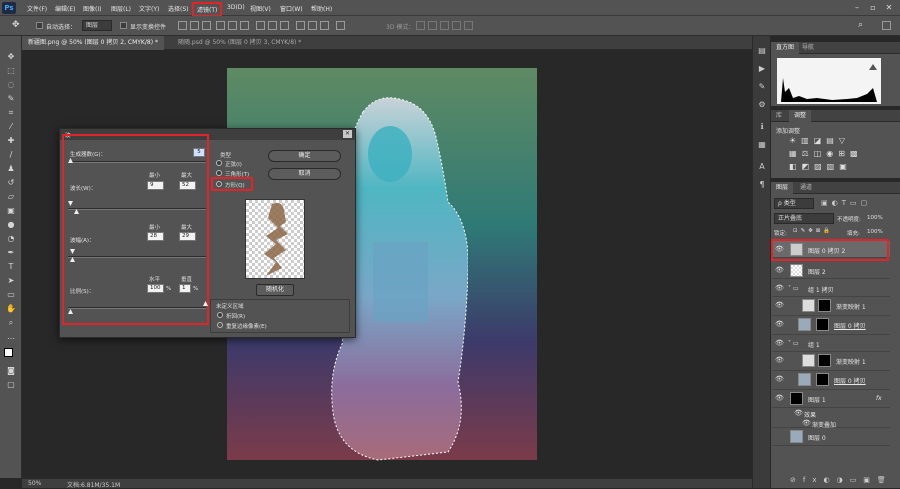  I want to click on pen-tool-icon: ✒, so click(11, 253).